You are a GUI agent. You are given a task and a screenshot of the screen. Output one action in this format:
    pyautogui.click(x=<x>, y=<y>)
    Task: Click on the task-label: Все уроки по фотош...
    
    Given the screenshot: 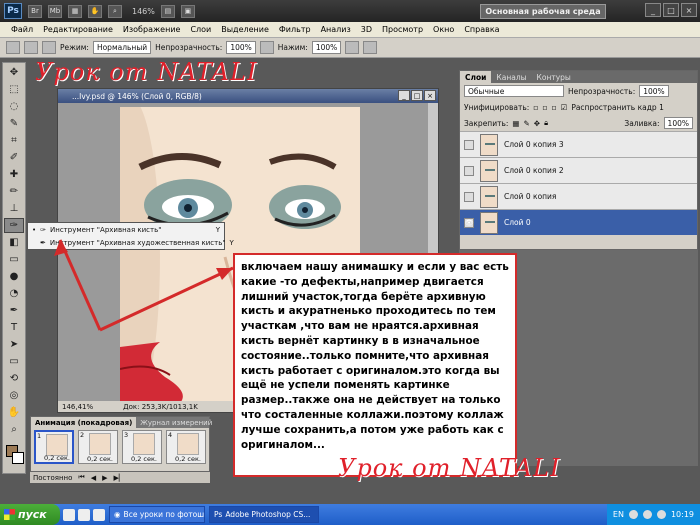 What is the action you would take?
    pyautogui.click(x=164, y=514)
    